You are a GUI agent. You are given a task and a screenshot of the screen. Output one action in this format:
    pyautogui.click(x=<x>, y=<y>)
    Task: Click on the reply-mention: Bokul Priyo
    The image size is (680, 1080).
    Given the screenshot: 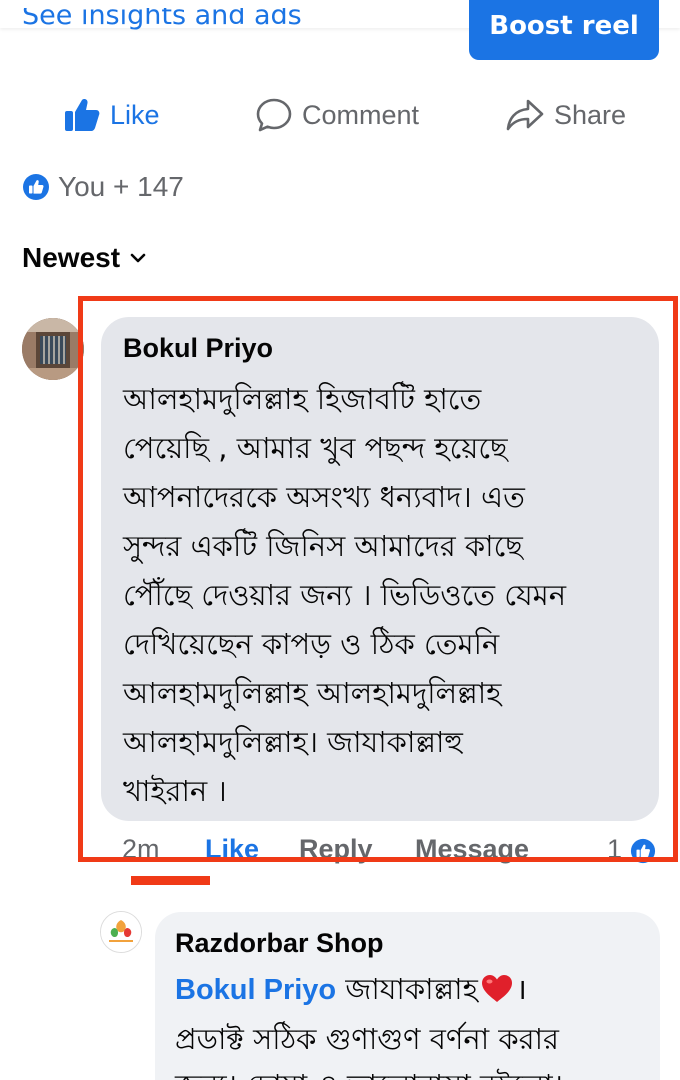 What is the action you would take?
    pyautogui.click(x=255, y=990)
    